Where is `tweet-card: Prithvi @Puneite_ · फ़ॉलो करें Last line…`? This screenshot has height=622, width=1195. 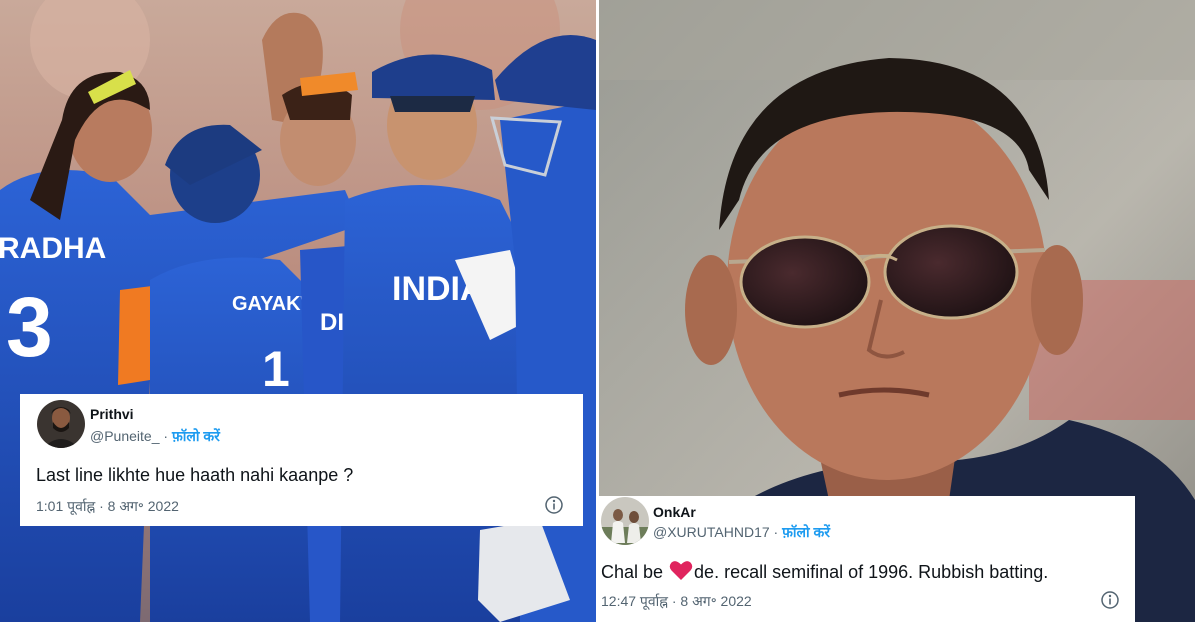
tweet-card: Prithvi @Puneite_ · फ़ॉलो करें Last line… is located at coordinates (301, 460).